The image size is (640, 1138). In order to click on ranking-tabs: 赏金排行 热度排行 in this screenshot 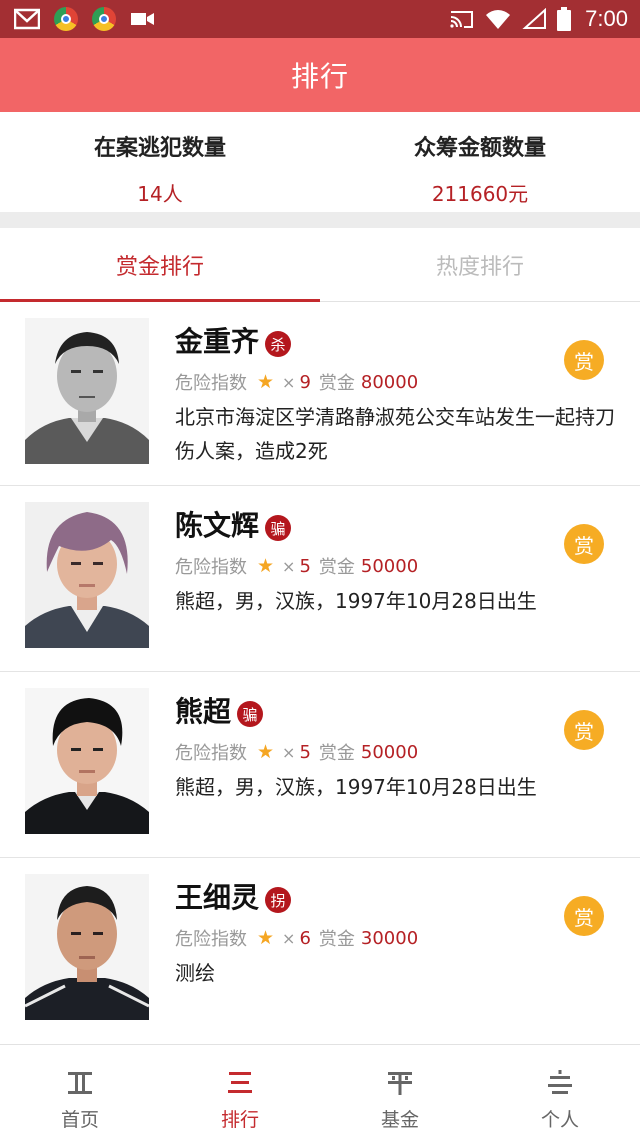, I will do `click(320, 265)`.